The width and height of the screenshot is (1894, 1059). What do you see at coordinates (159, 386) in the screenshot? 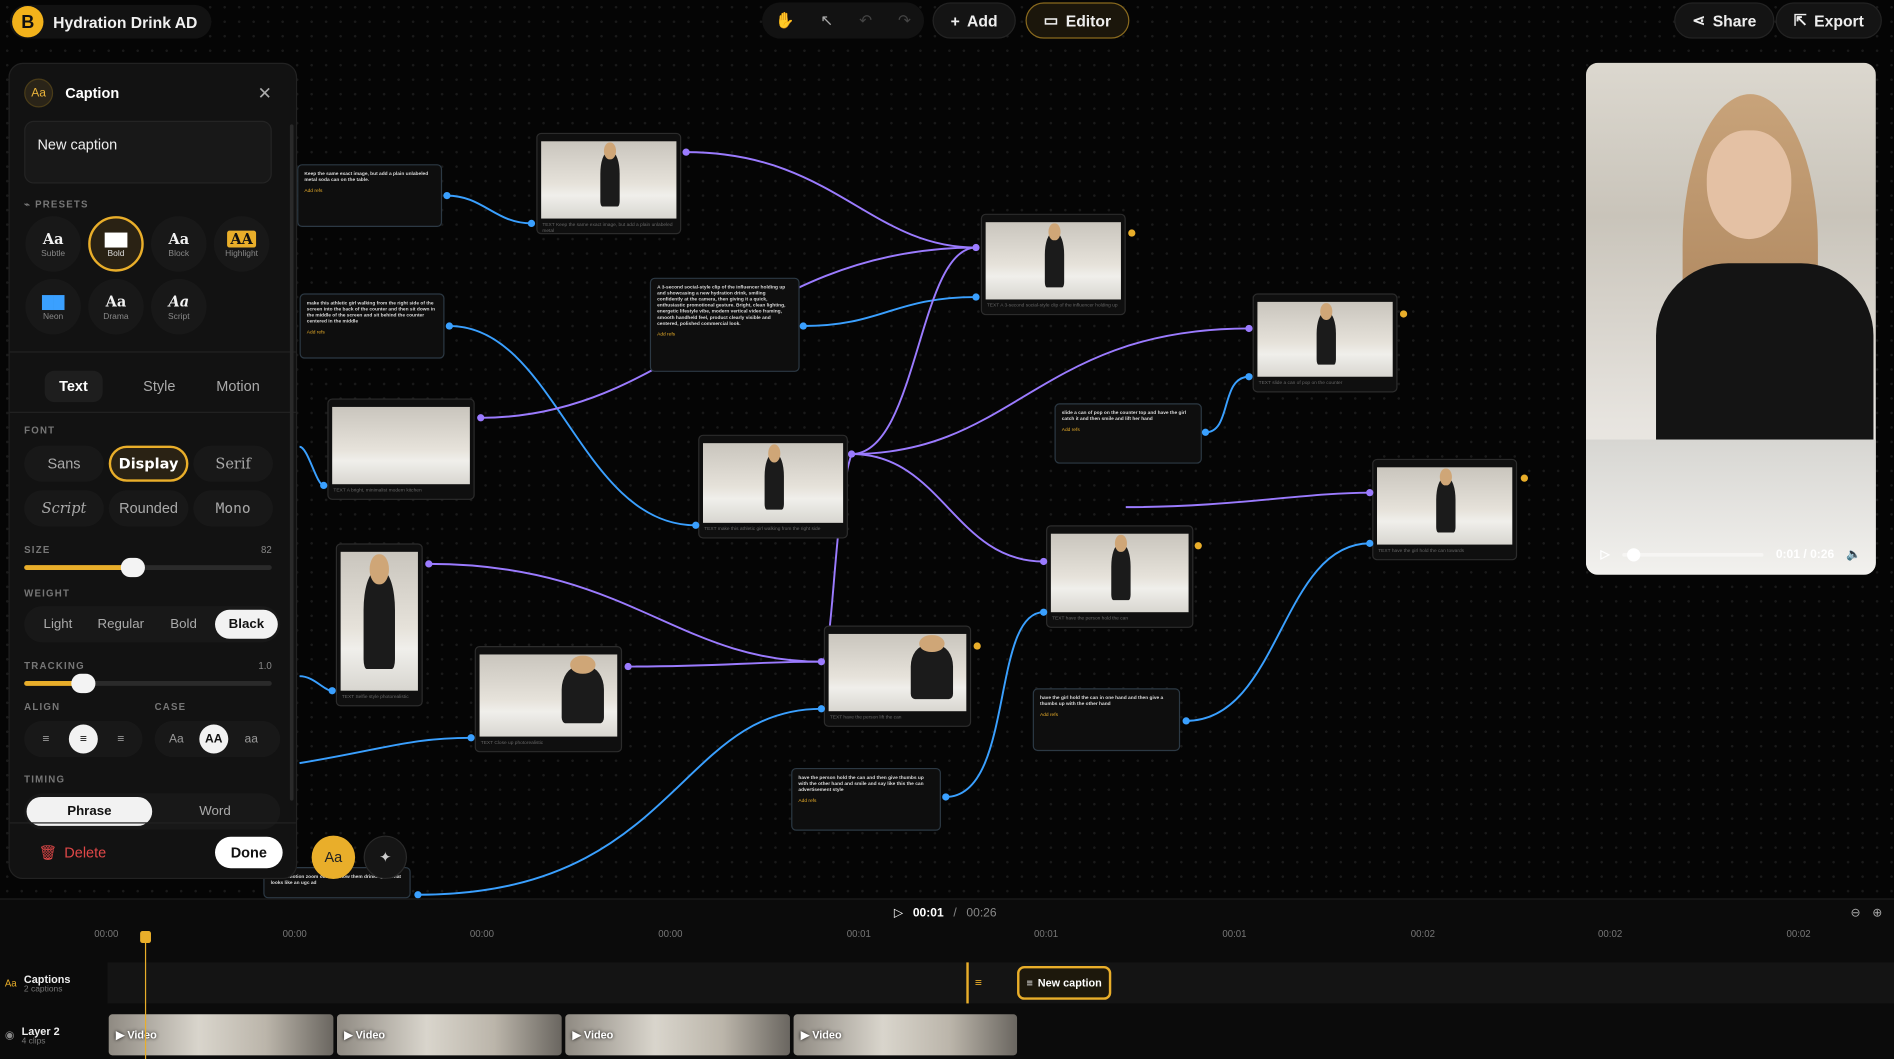
I see `tab-style: Style` at bounding box center [159, 386].